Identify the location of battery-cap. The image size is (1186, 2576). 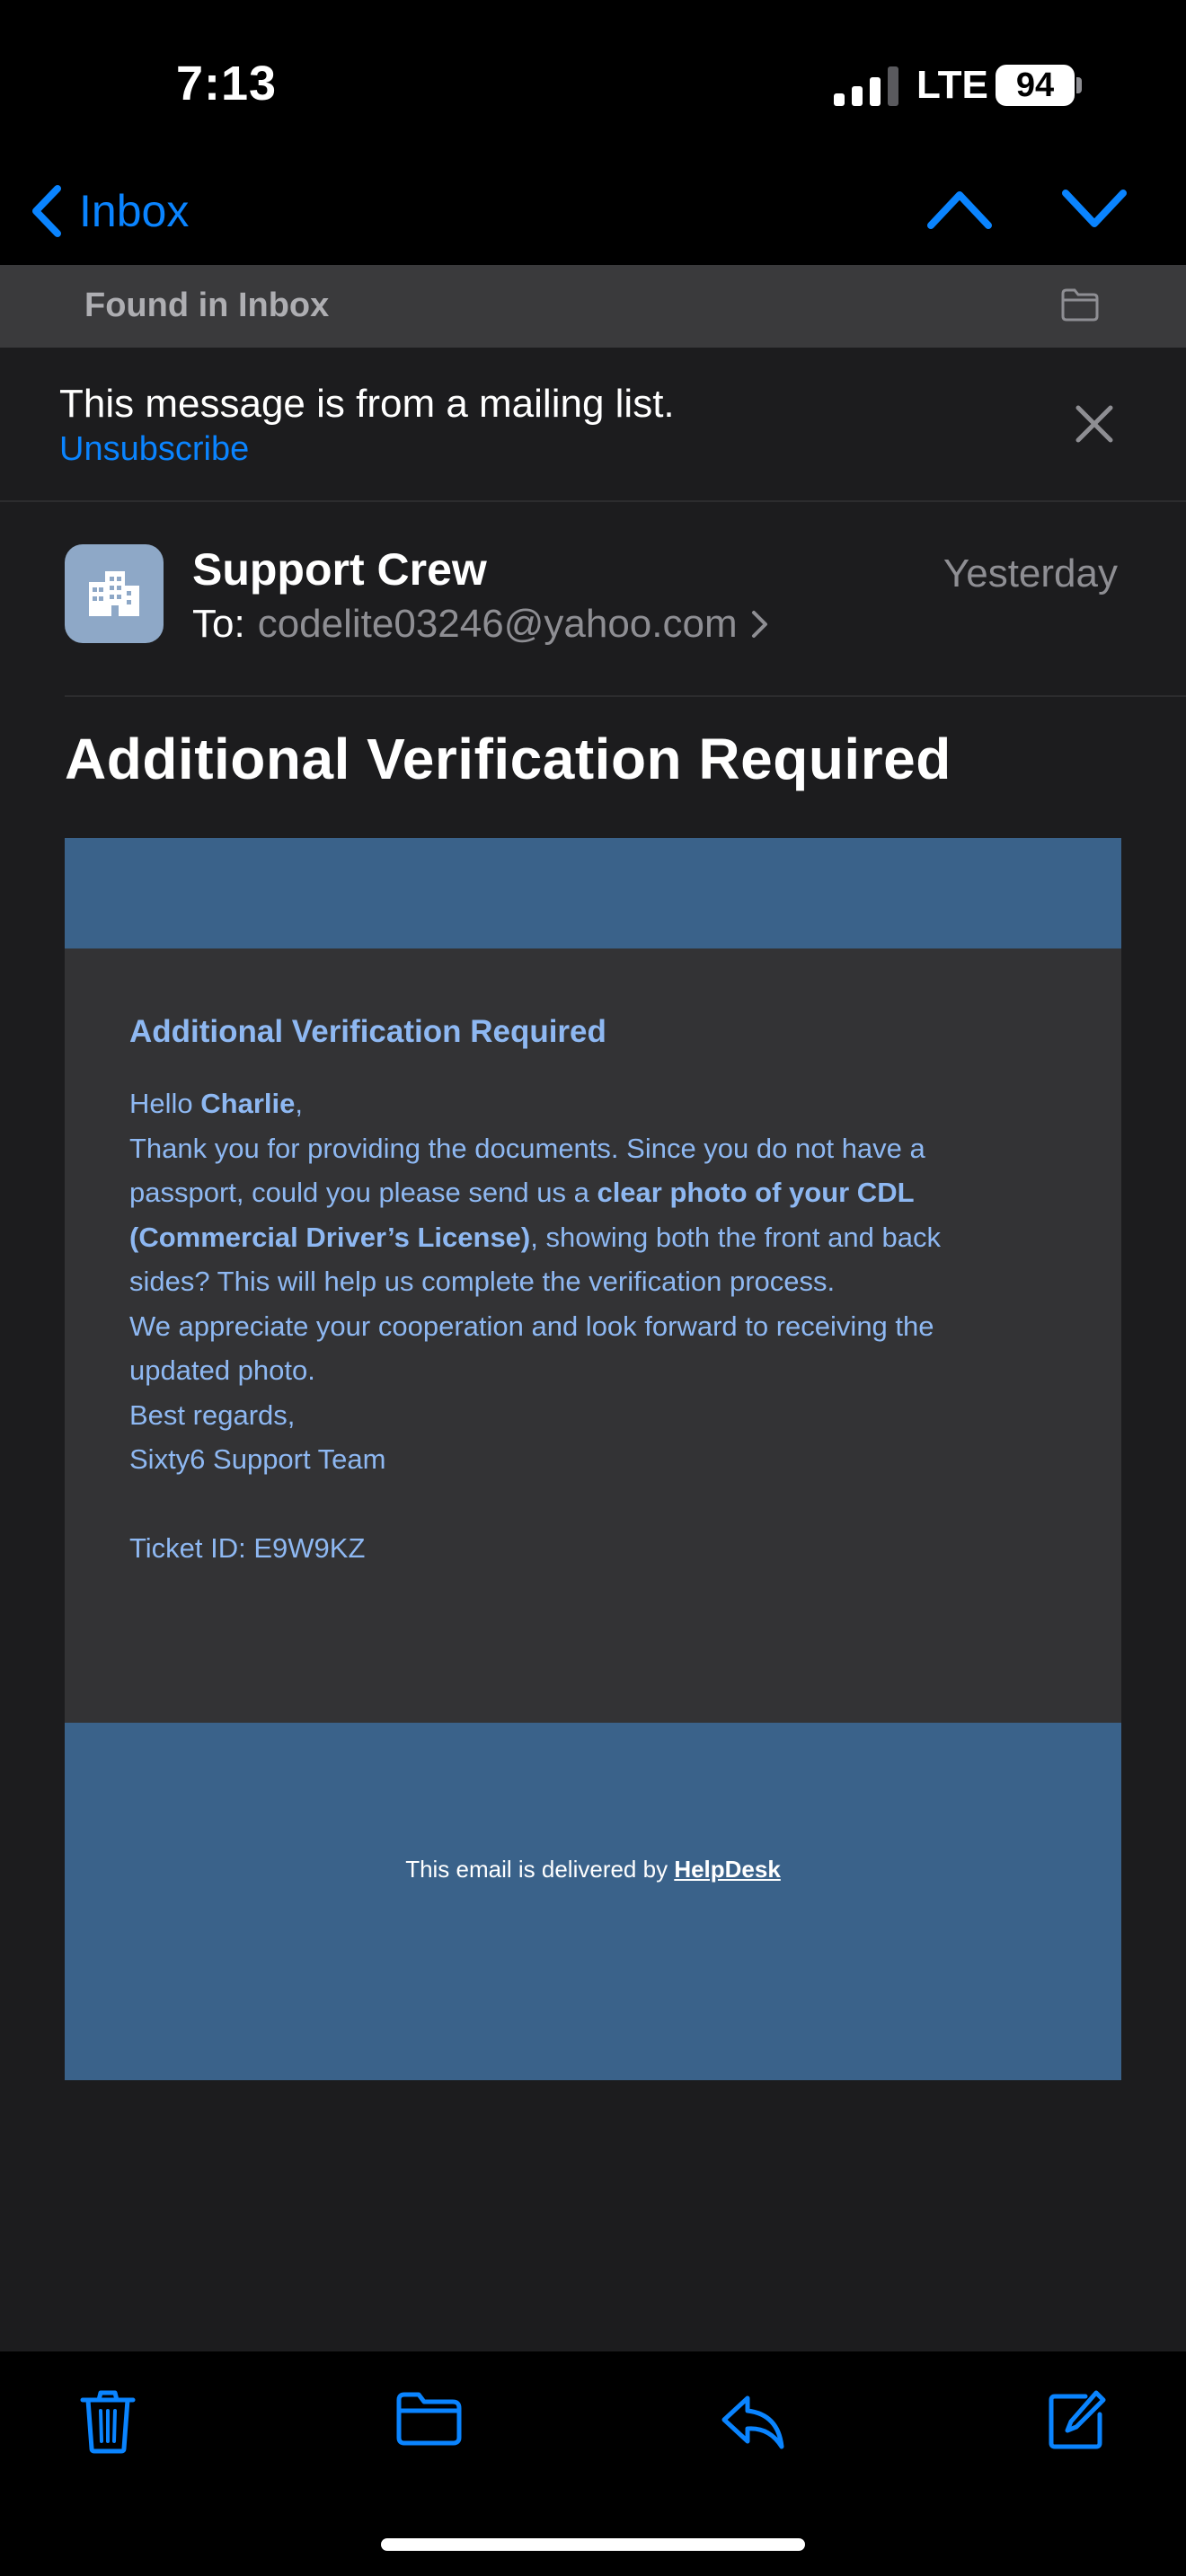
(1079, 85).